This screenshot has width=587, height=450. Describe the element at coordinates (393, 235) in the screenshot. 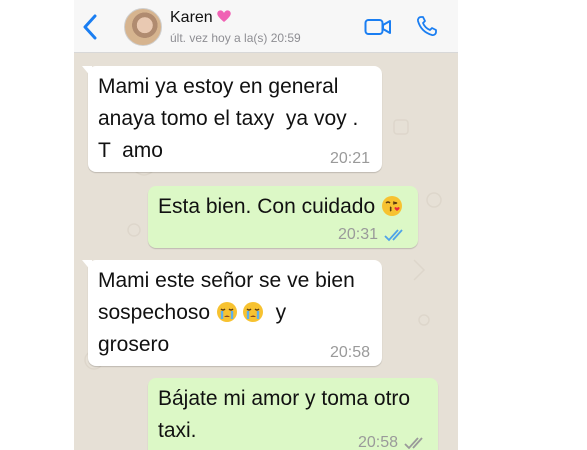

I see `read-receipt-ticks-icon` at that location.